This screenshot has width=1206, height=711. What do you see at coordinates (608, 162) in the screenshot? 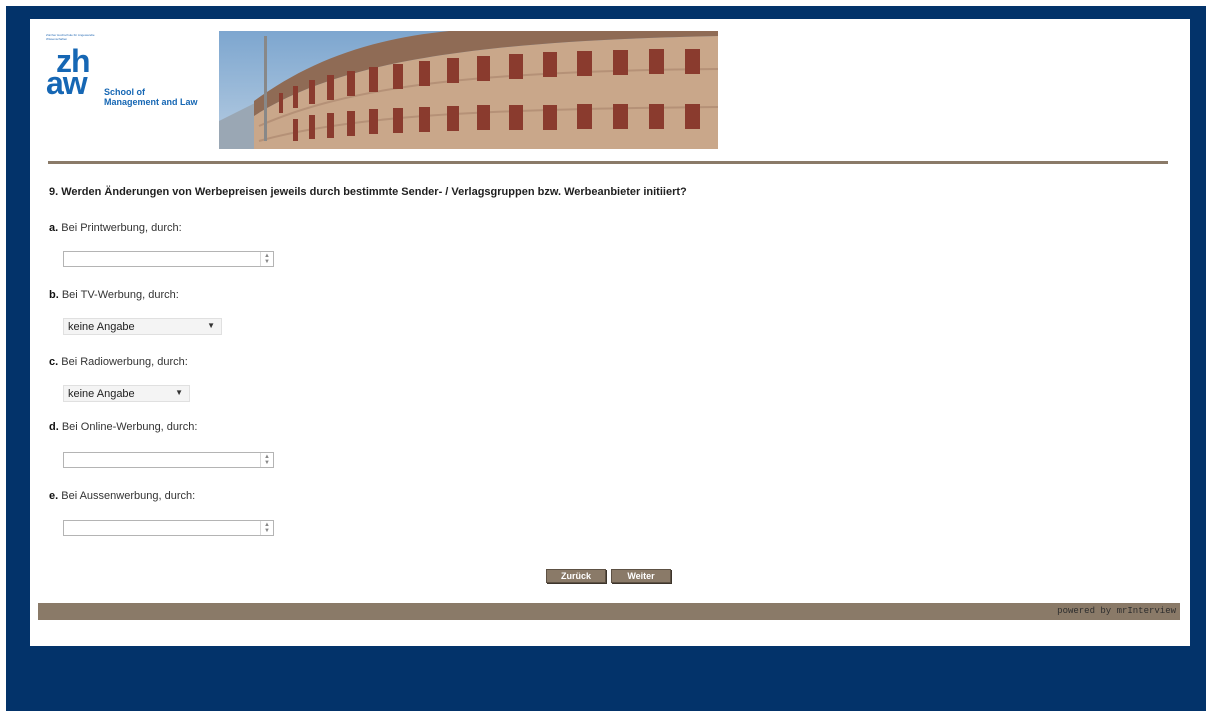
I see `header-divider` at bounding box center [608, 162].